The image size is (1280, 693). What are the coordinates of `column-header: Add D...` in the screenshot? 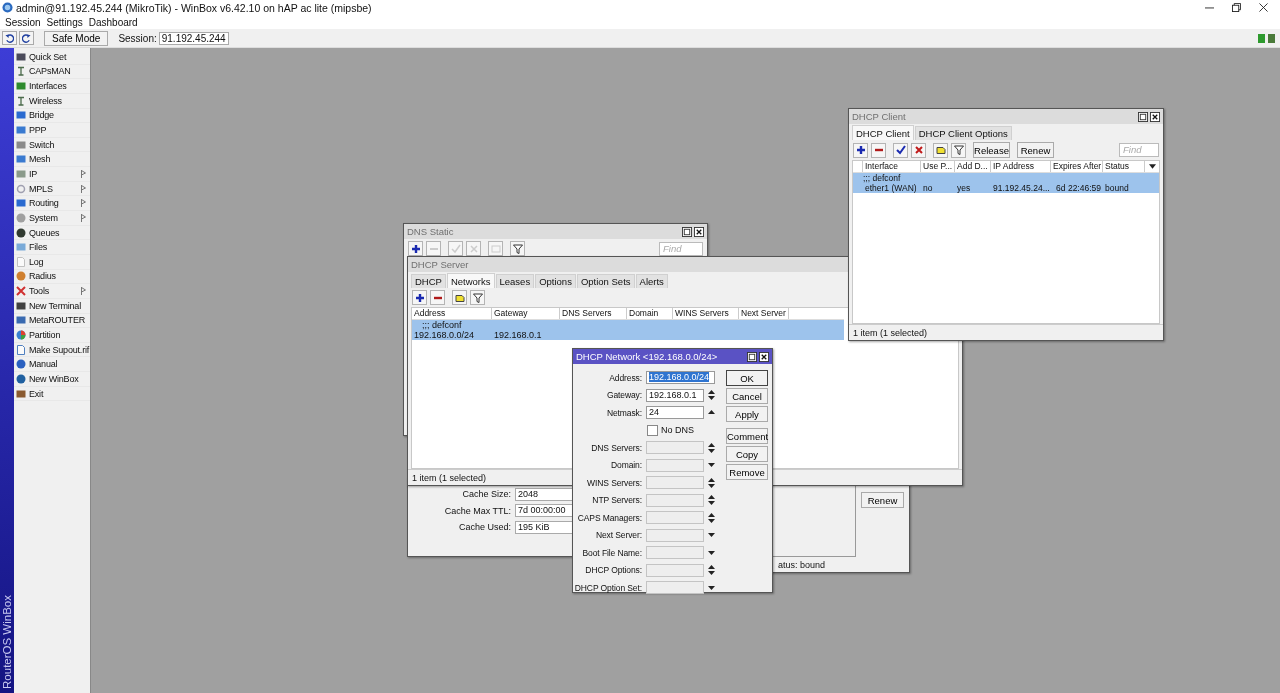 It's located at (973, 166).